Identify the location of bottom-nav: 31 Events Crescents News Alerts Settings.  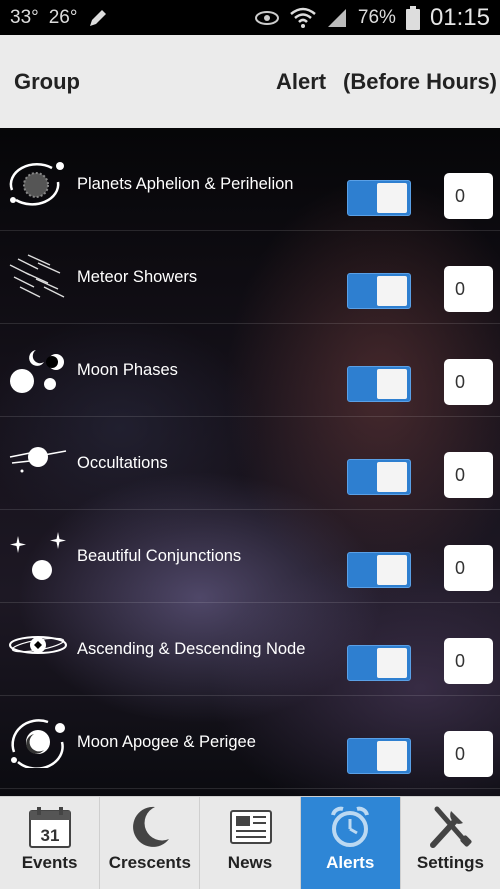
(250, 842).